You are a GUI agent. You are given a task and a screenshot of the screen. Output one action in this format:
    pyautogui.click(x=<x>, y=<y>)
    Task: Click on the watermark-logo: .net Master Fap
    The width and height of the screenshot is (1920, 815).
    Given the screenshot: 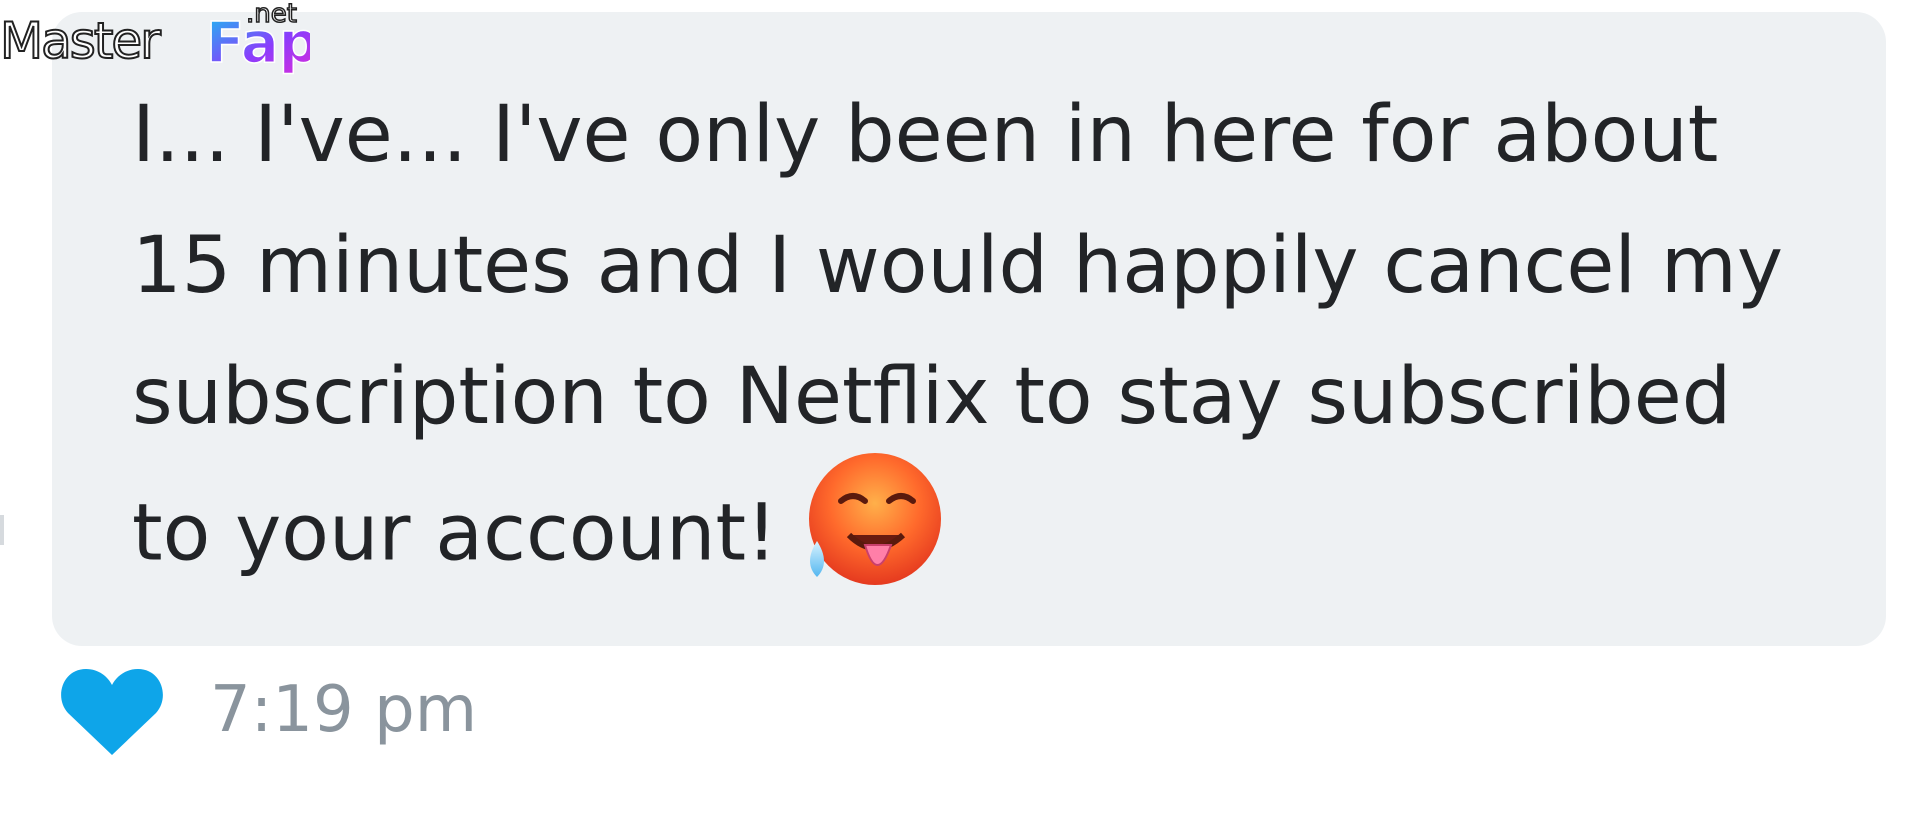 What is the action you would take?
    pyautogui.click(x=155, y=38)
    